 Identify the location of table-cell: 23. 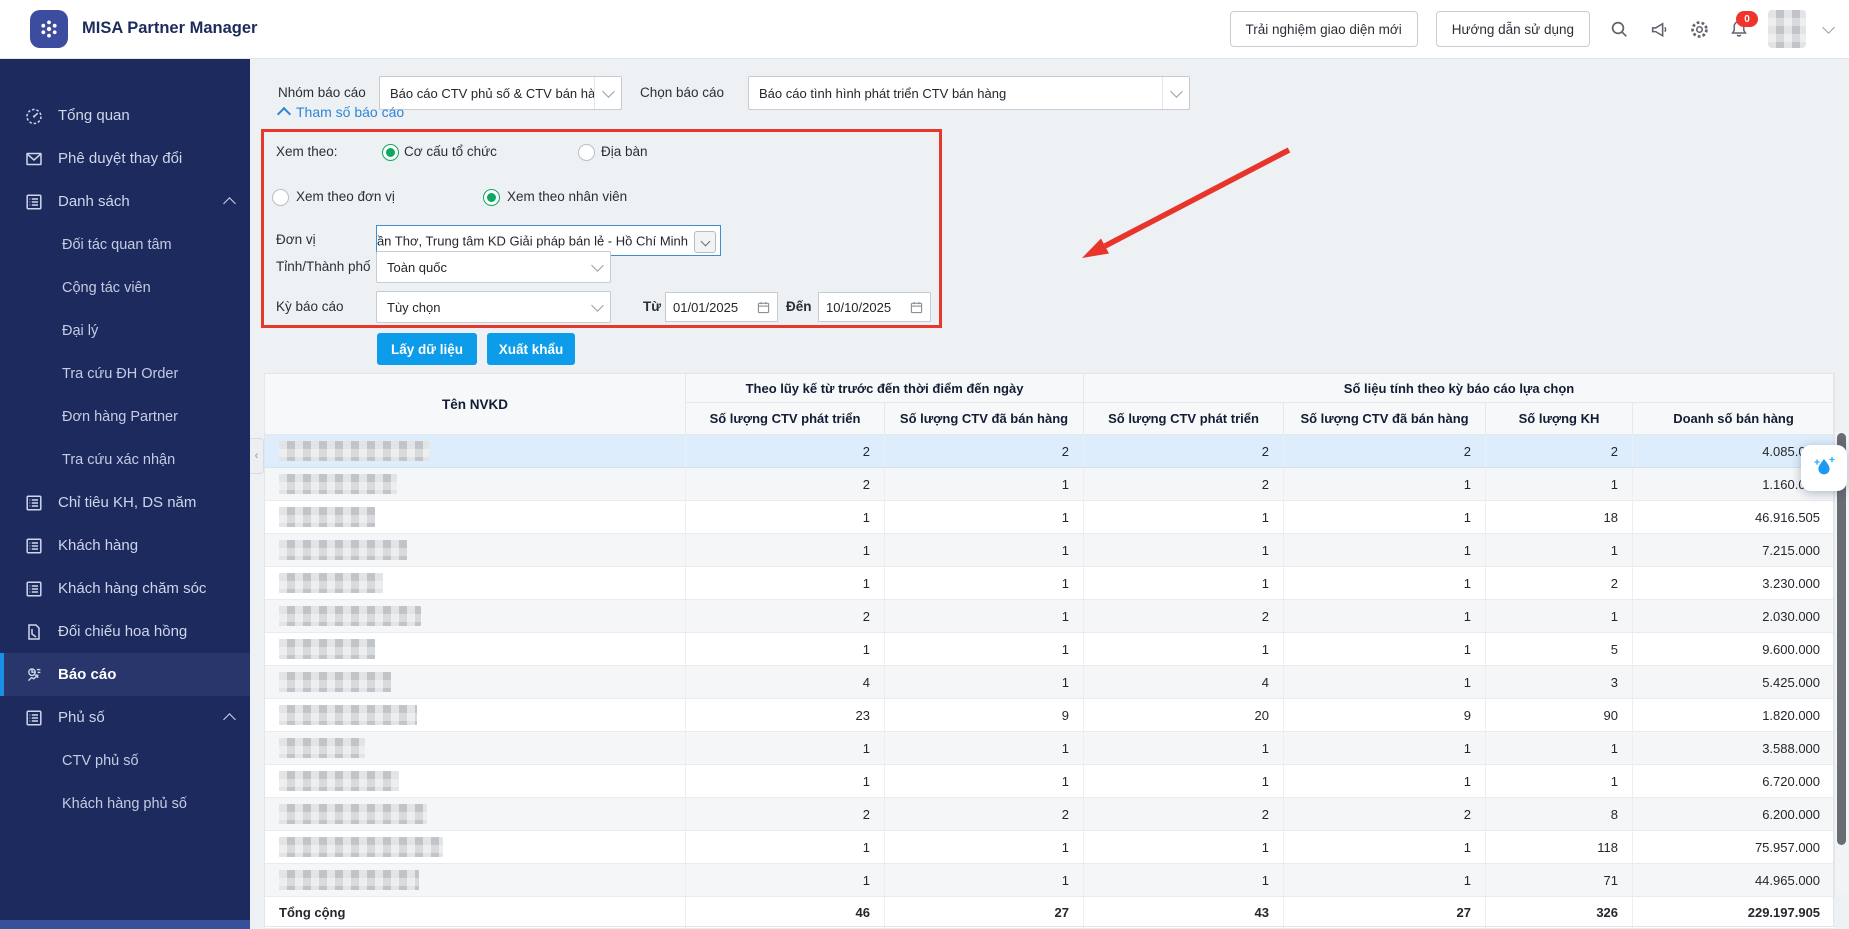
(785, 715).